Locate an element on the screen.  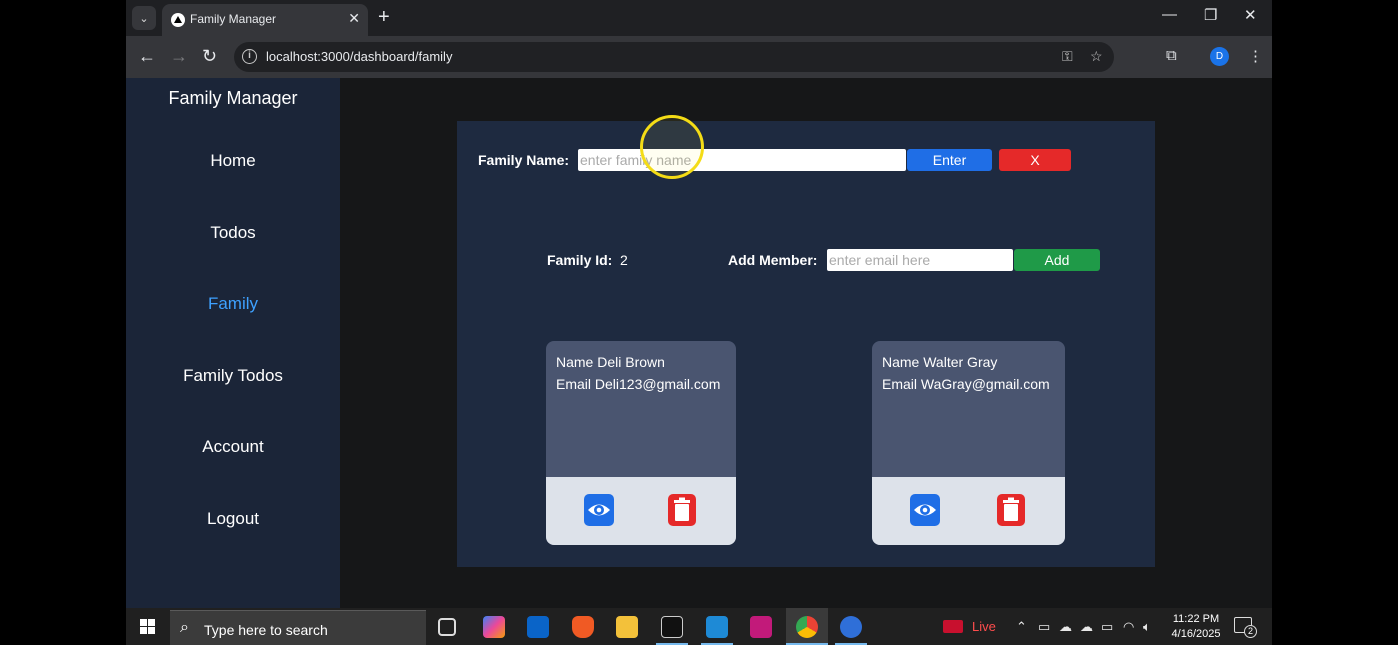
windows-start-icon is located at coordinates (147, 626).